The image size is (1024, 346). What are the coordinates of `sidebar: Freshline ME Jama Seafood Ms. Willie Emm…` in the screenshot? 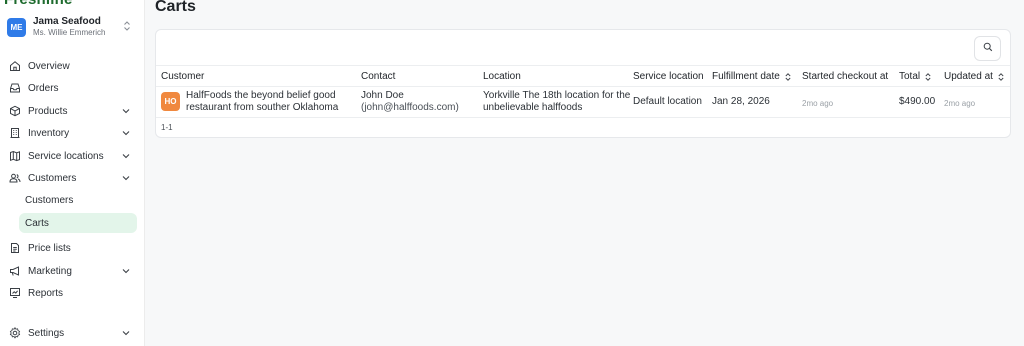 It's located at (72, 173).